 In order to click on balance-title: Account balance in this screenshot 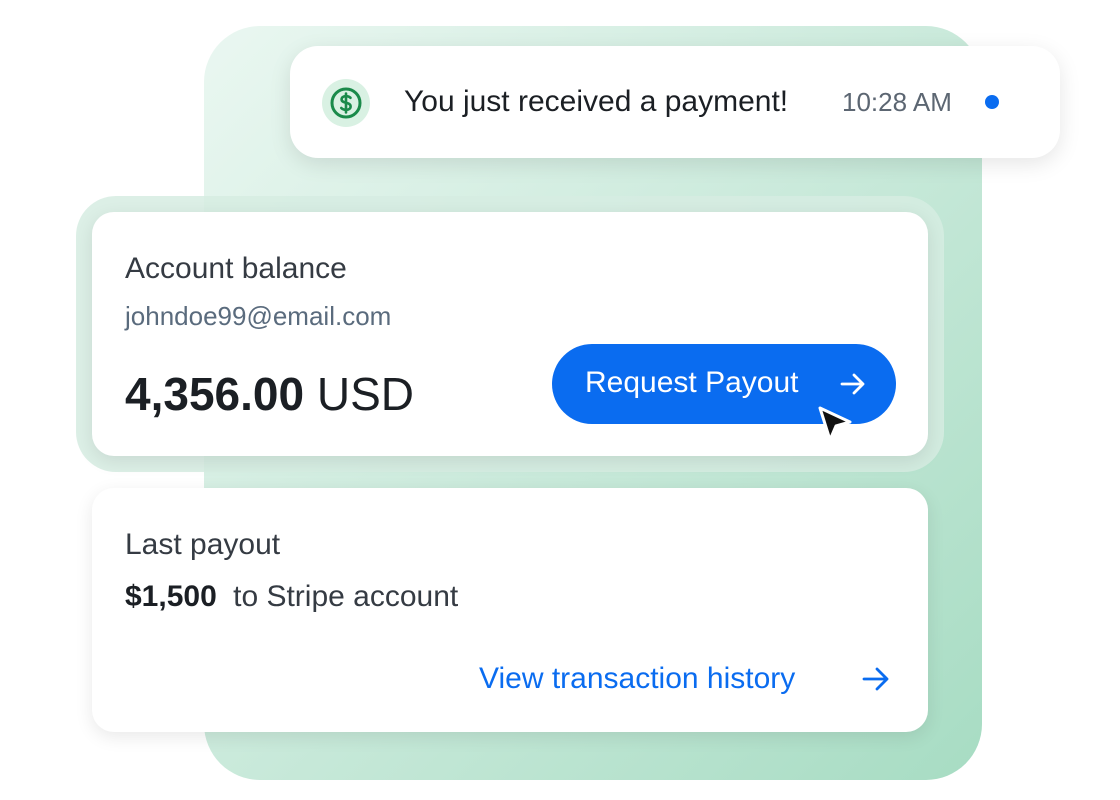, I will do `click(236, 268)`.